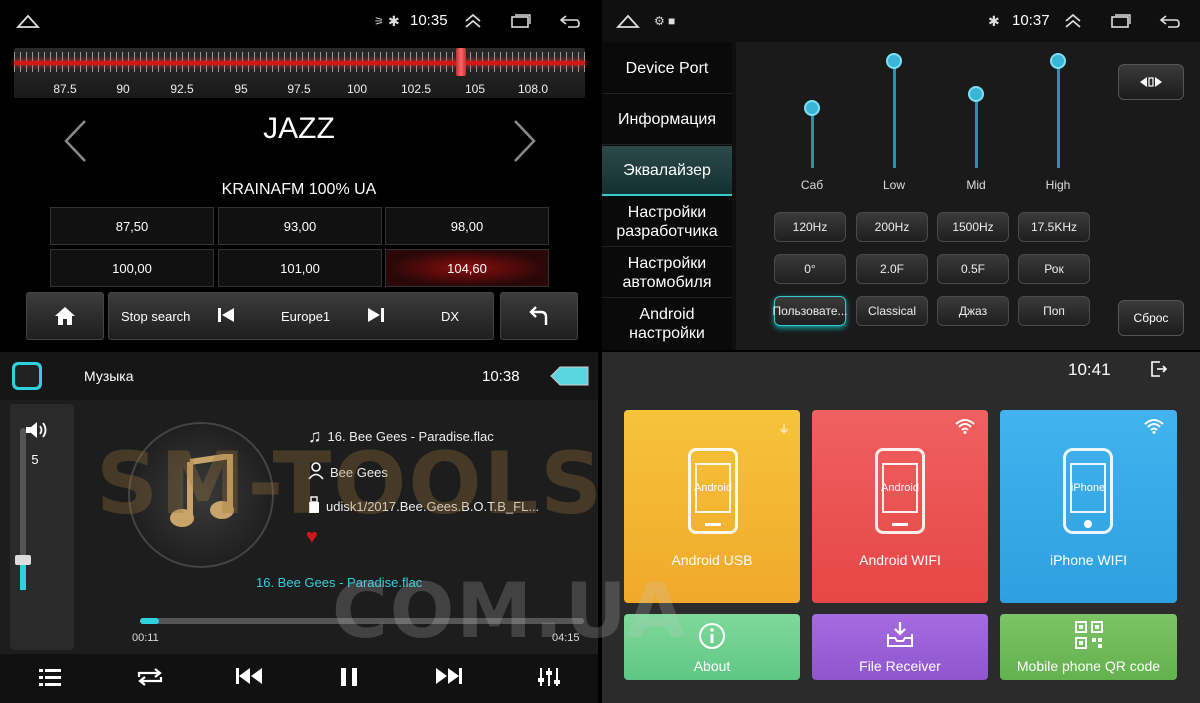 Image resolution: width=1200 pixels, height=703 pixels. I want to click on app-logo-icon, so click(27, 376).